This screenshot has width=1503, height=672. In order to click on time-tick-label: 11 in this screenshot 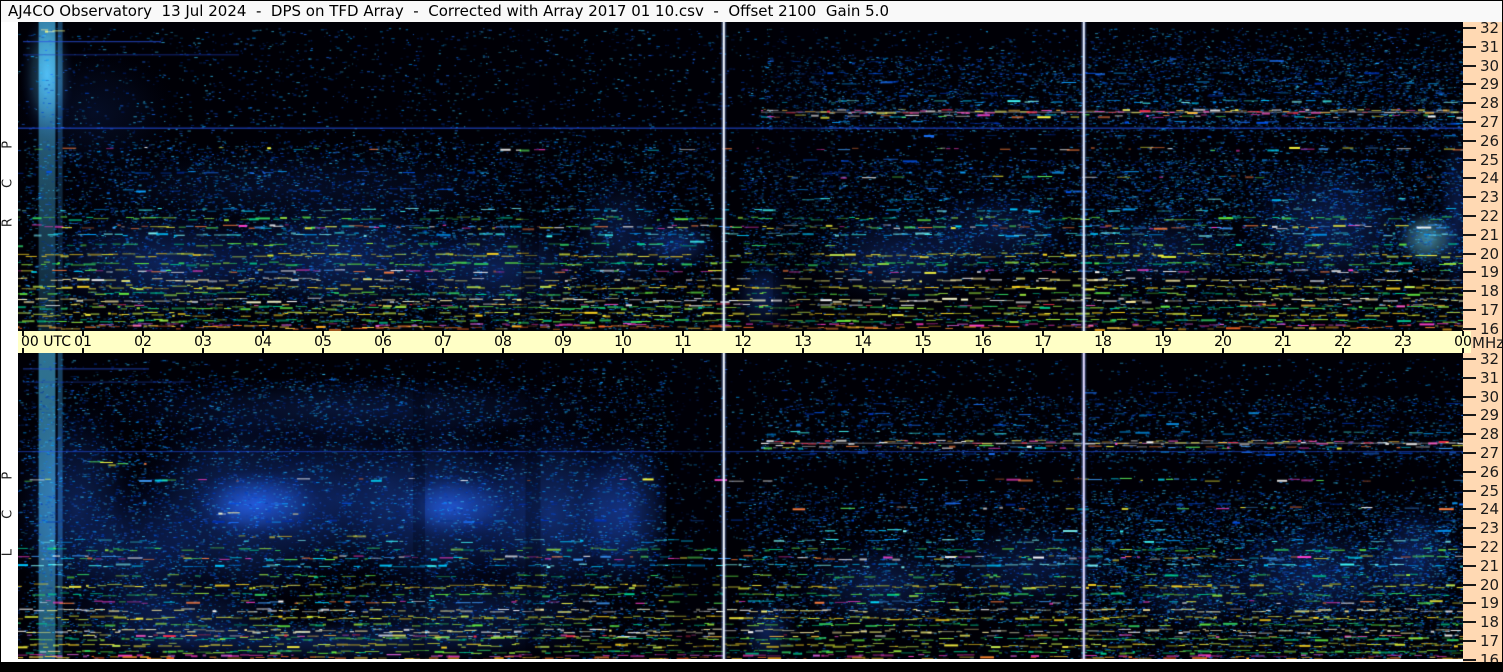, I will do `click(683, 342)`.